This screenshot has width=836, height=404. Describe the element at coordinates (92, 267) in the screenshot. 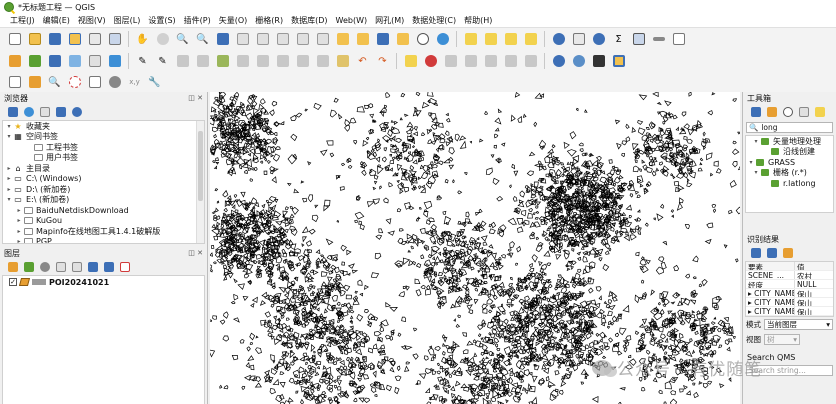

I see `expand-all-icon` at that location.